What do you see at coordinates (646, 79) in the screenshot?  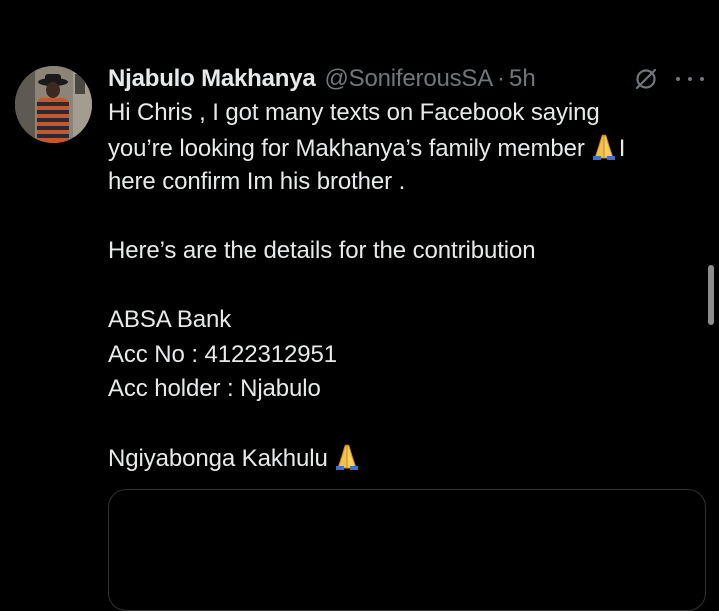 I see `grok-icon` at bounding box center [646, 79].